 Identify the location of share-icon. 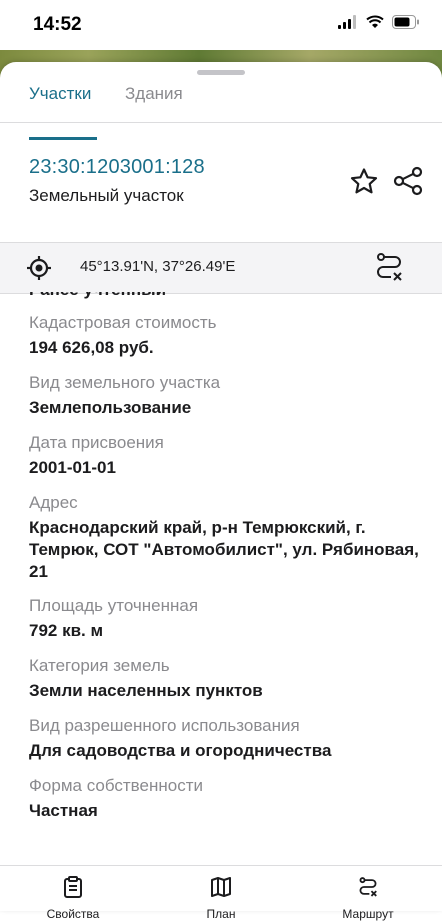
(408, 181).